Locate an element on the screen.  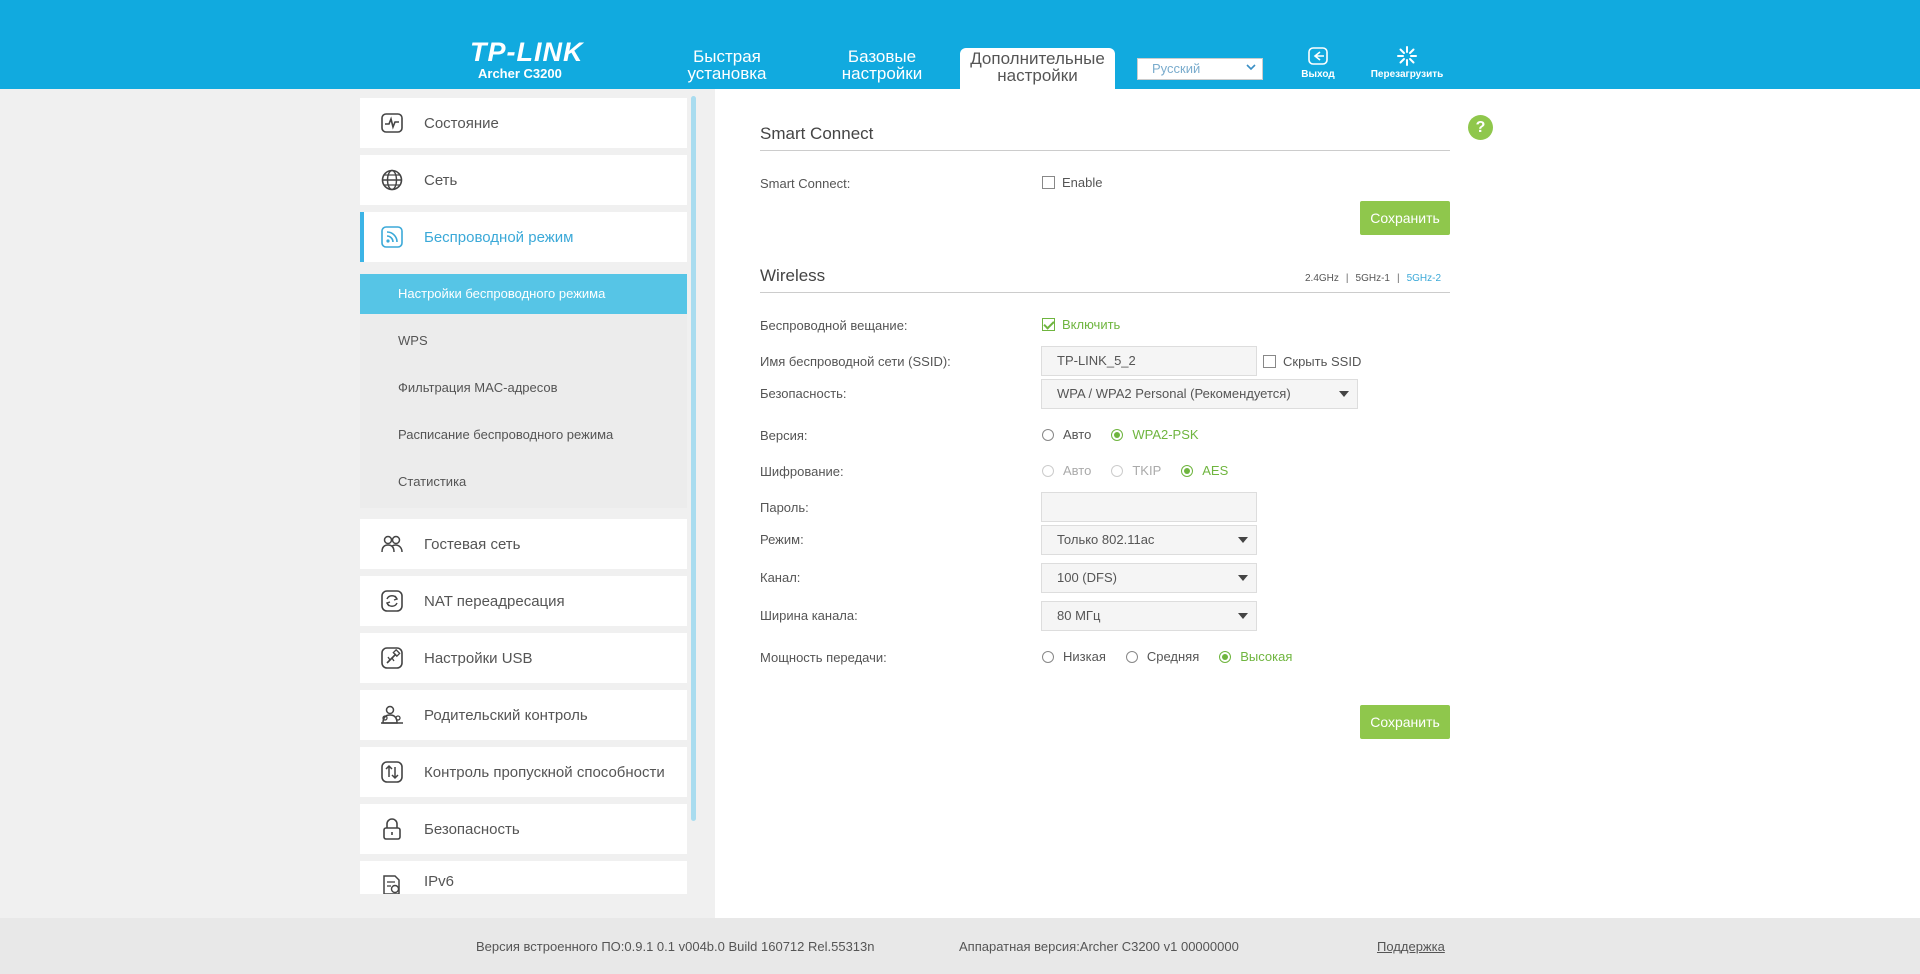
tx-power-label: Мощность передачи: is located at coordinates (823, 657).